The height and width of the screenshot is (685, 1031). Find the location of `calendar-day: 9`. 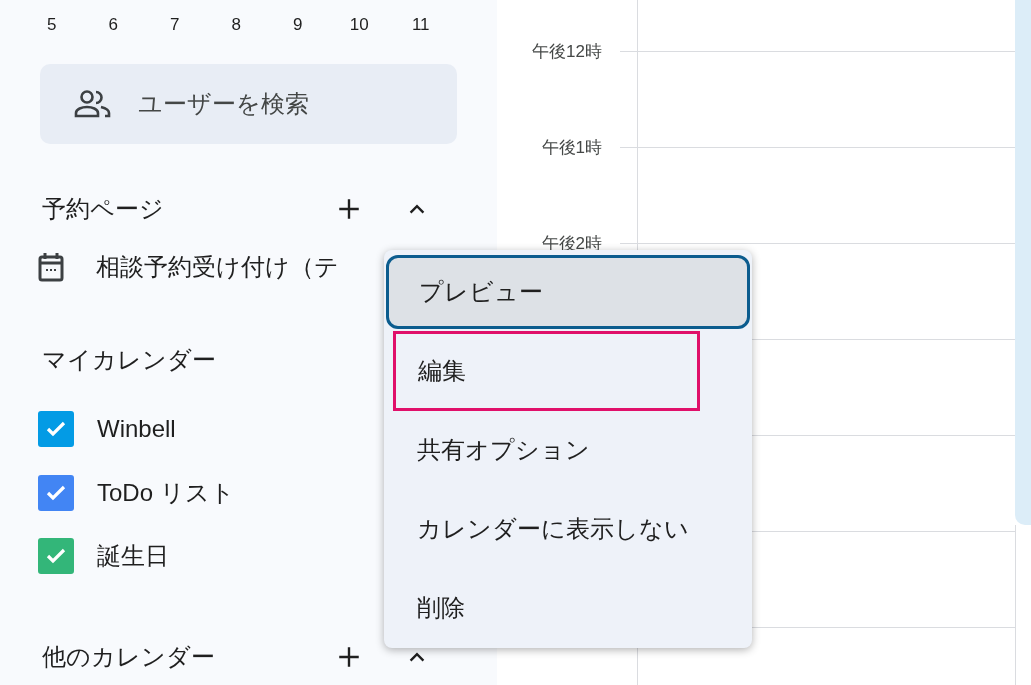

calendar-day: 9 is located at coordinates (318, 32).